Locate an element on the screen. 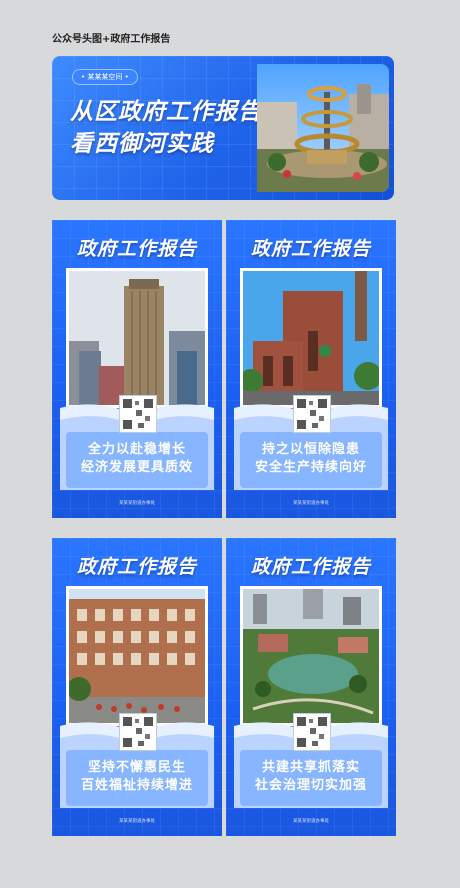 Image resolution: width=460 pixels, height=888 pixels. poster-line1: 坚持不懈惠民生 is located at coordinates (136, 767).